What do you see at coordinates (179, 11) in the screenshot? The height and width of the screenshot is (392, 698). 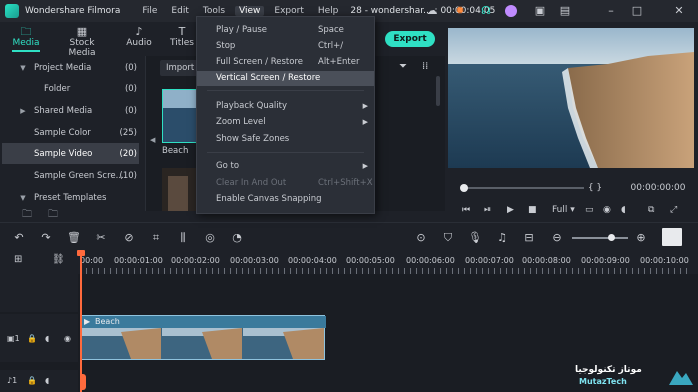 I see `menu-edit: Edit` at bounding box center [179, 11].